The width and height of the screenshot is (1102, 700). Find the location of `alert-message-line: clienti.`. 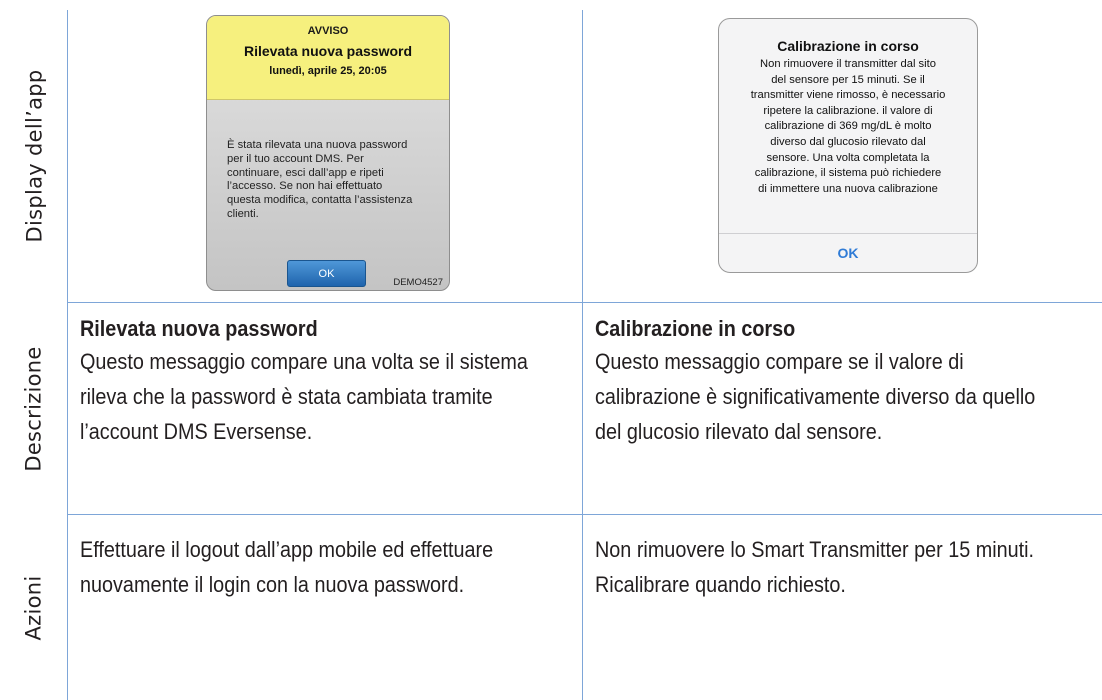

alert-message-line: clienti. is located at coordinates (243, 213).